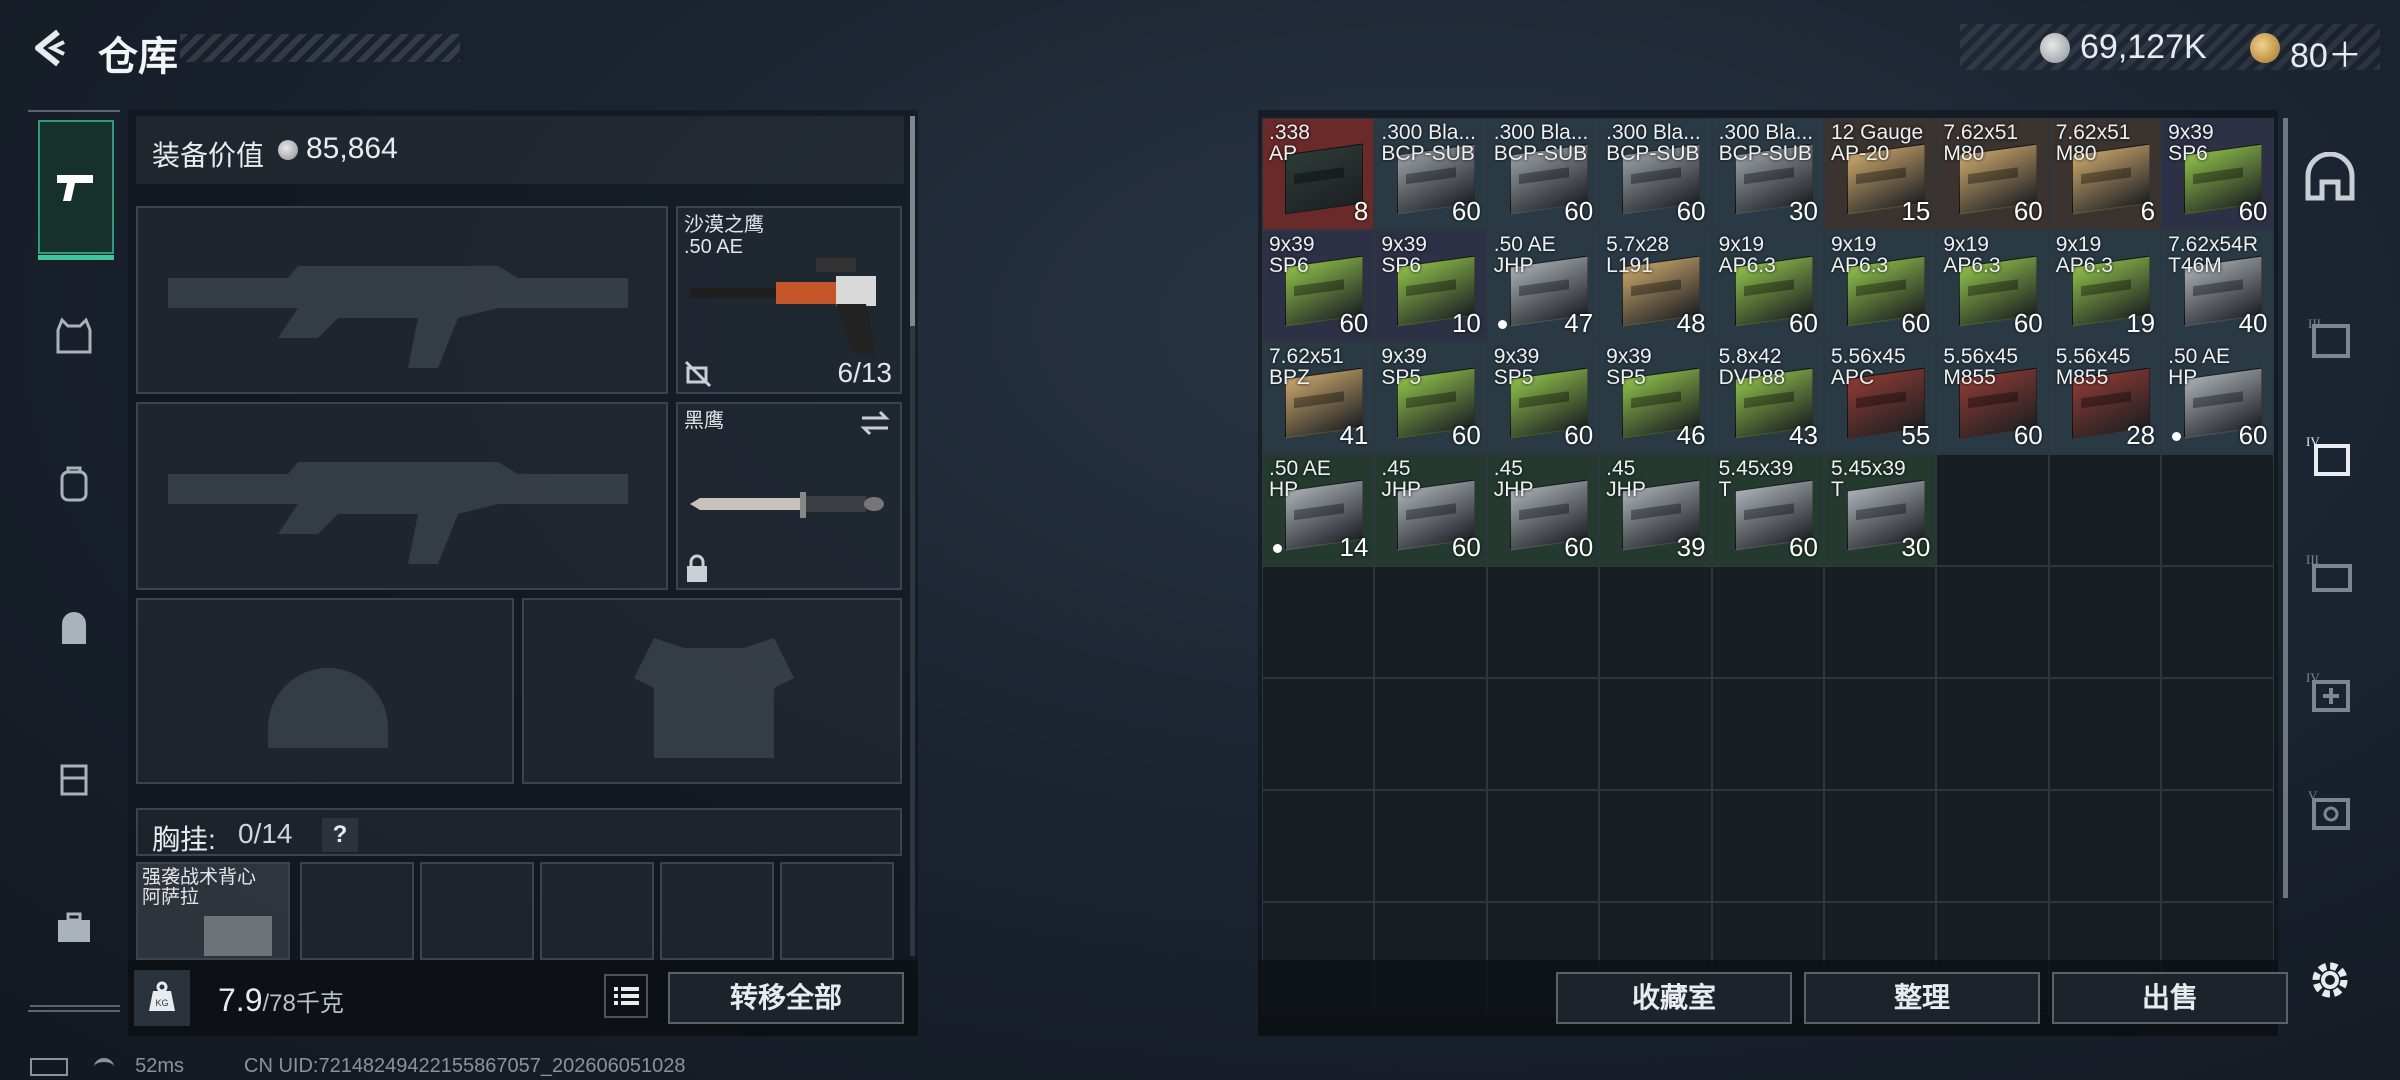 The width and height of the screenshot is (2400, 1080). Describe the element at coordinates (1922, 998) in the screenshot. I see `sort-button: 整理` at that location.